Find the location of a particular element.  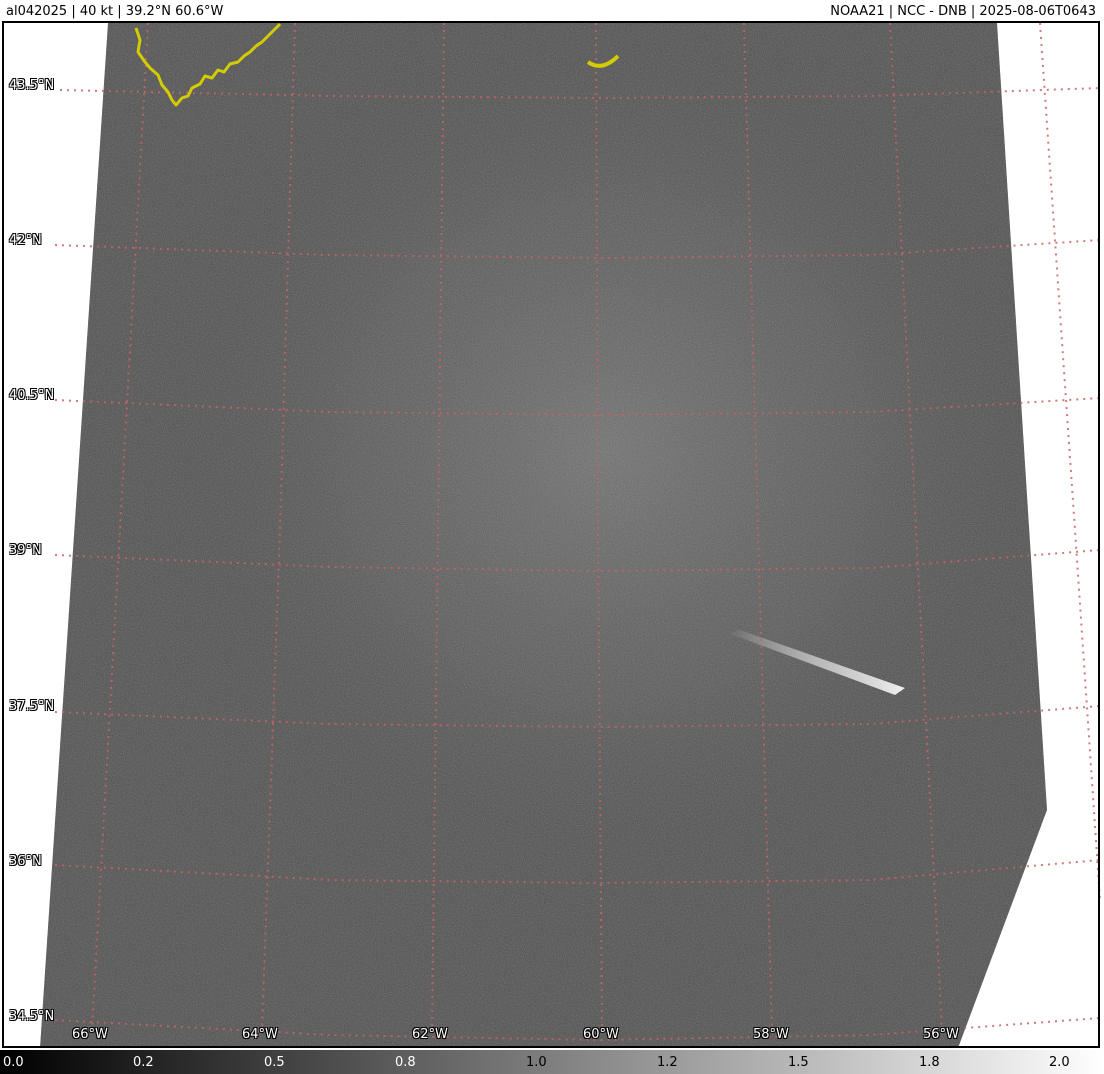

lon-label: 58°W is located at coordinates (771, 1034).